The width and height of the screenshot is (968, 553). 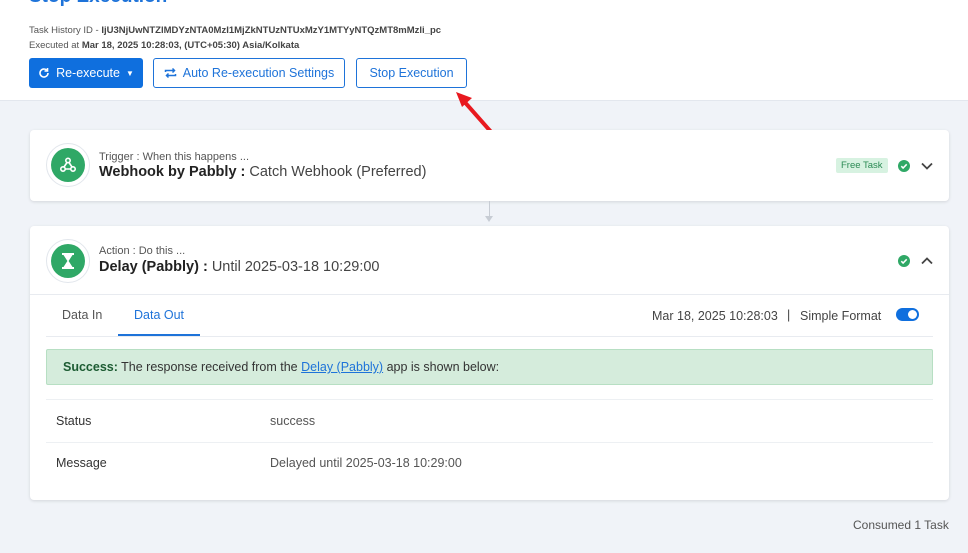 I want to click on stop-execution-button: Stop Execution, so click(x=411, y=73).